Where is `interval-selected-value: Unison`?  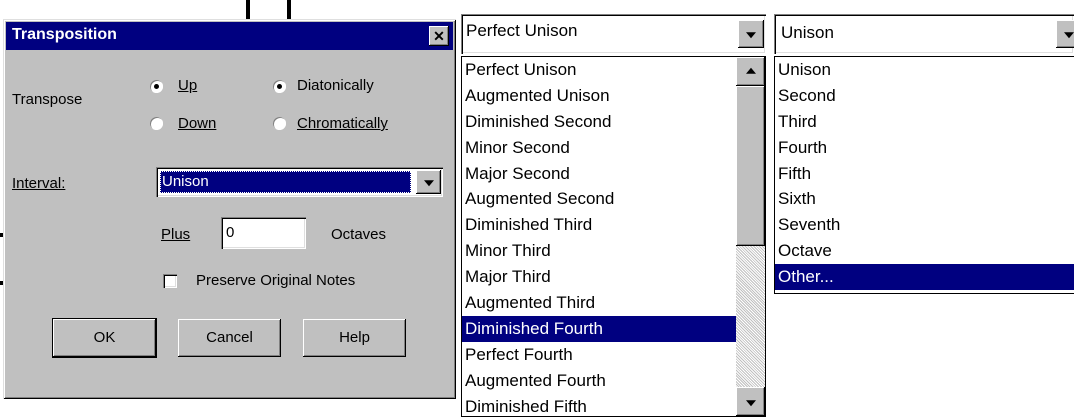 interval-selected-value: Unison is located at coordinates (285, 182).